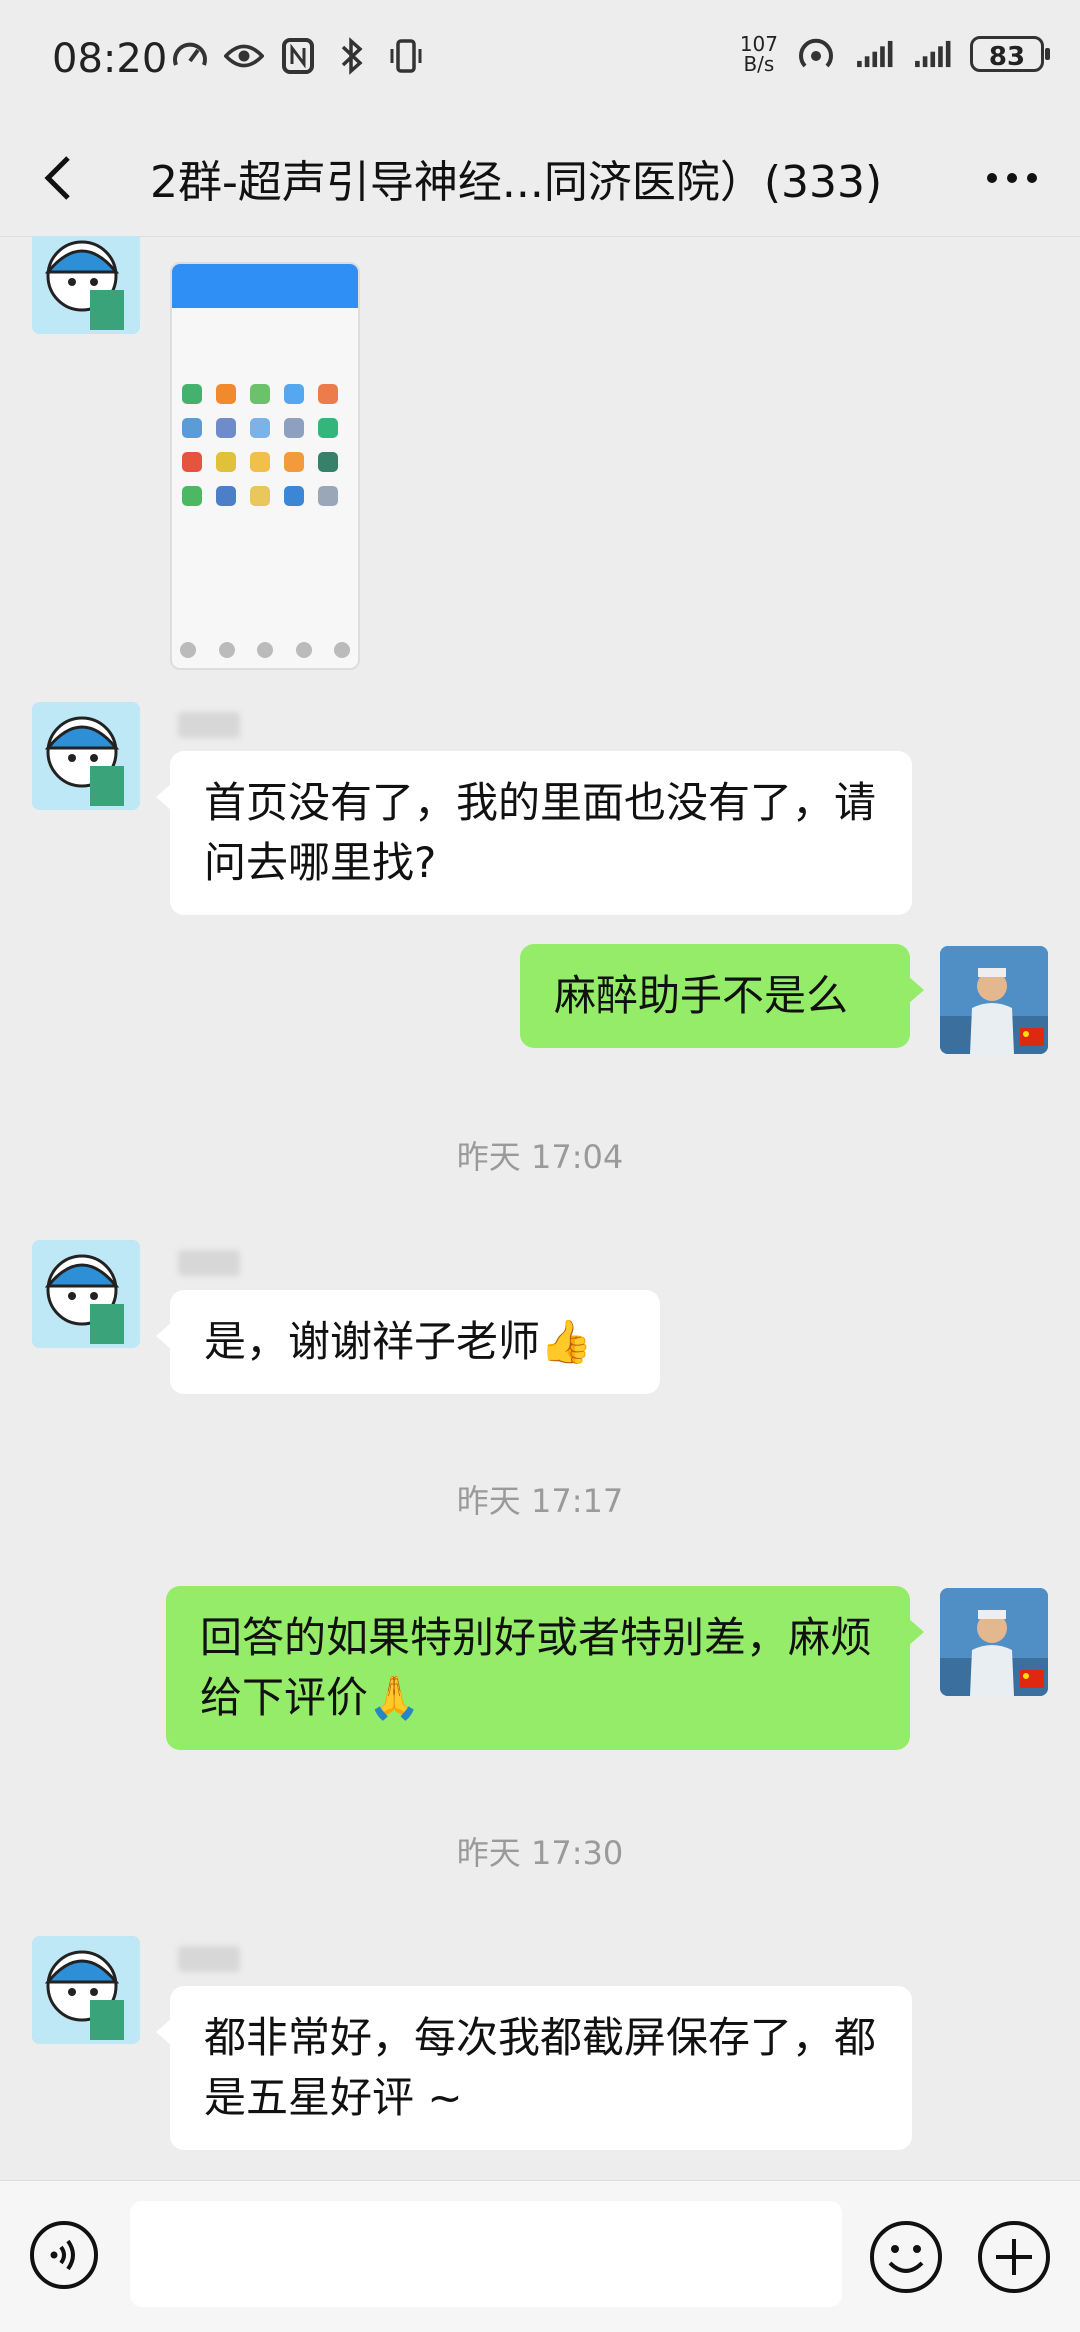 Image resolution: width=1080 pixels, height=2332 pixels. Describe the element at coordinates (545, 1668) in the screenshot. I see `message-bubble-outgoing: 回答的如果特别好或者特别差，麻烦给下评价🙏` at that location.